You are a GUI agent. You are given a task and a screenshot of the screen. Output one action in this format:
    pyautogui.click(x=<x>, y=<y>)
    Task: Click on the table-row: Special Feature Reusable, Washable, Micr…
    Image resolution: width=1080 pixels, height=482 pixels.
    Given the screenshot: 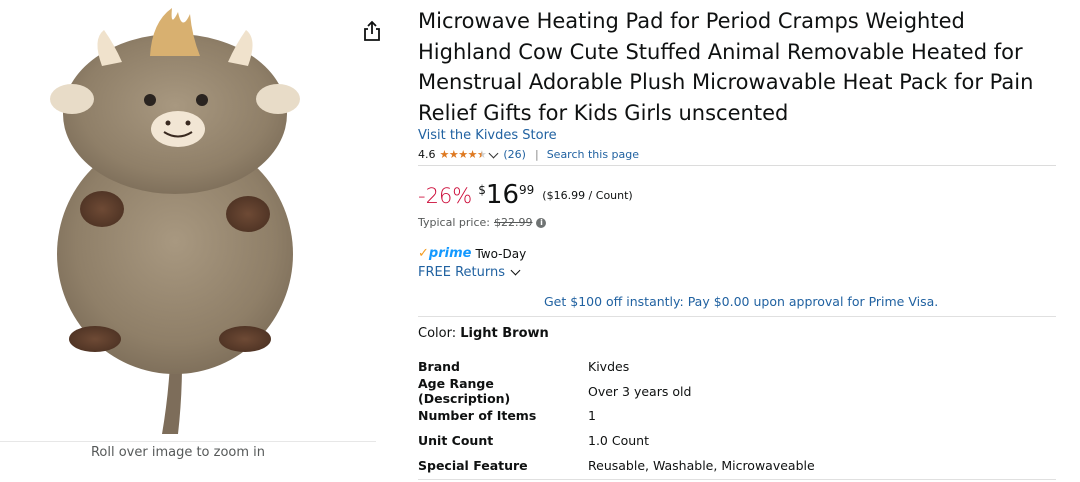 What is the action you would take?
    pyautogui.click(x=616, y=465)
    